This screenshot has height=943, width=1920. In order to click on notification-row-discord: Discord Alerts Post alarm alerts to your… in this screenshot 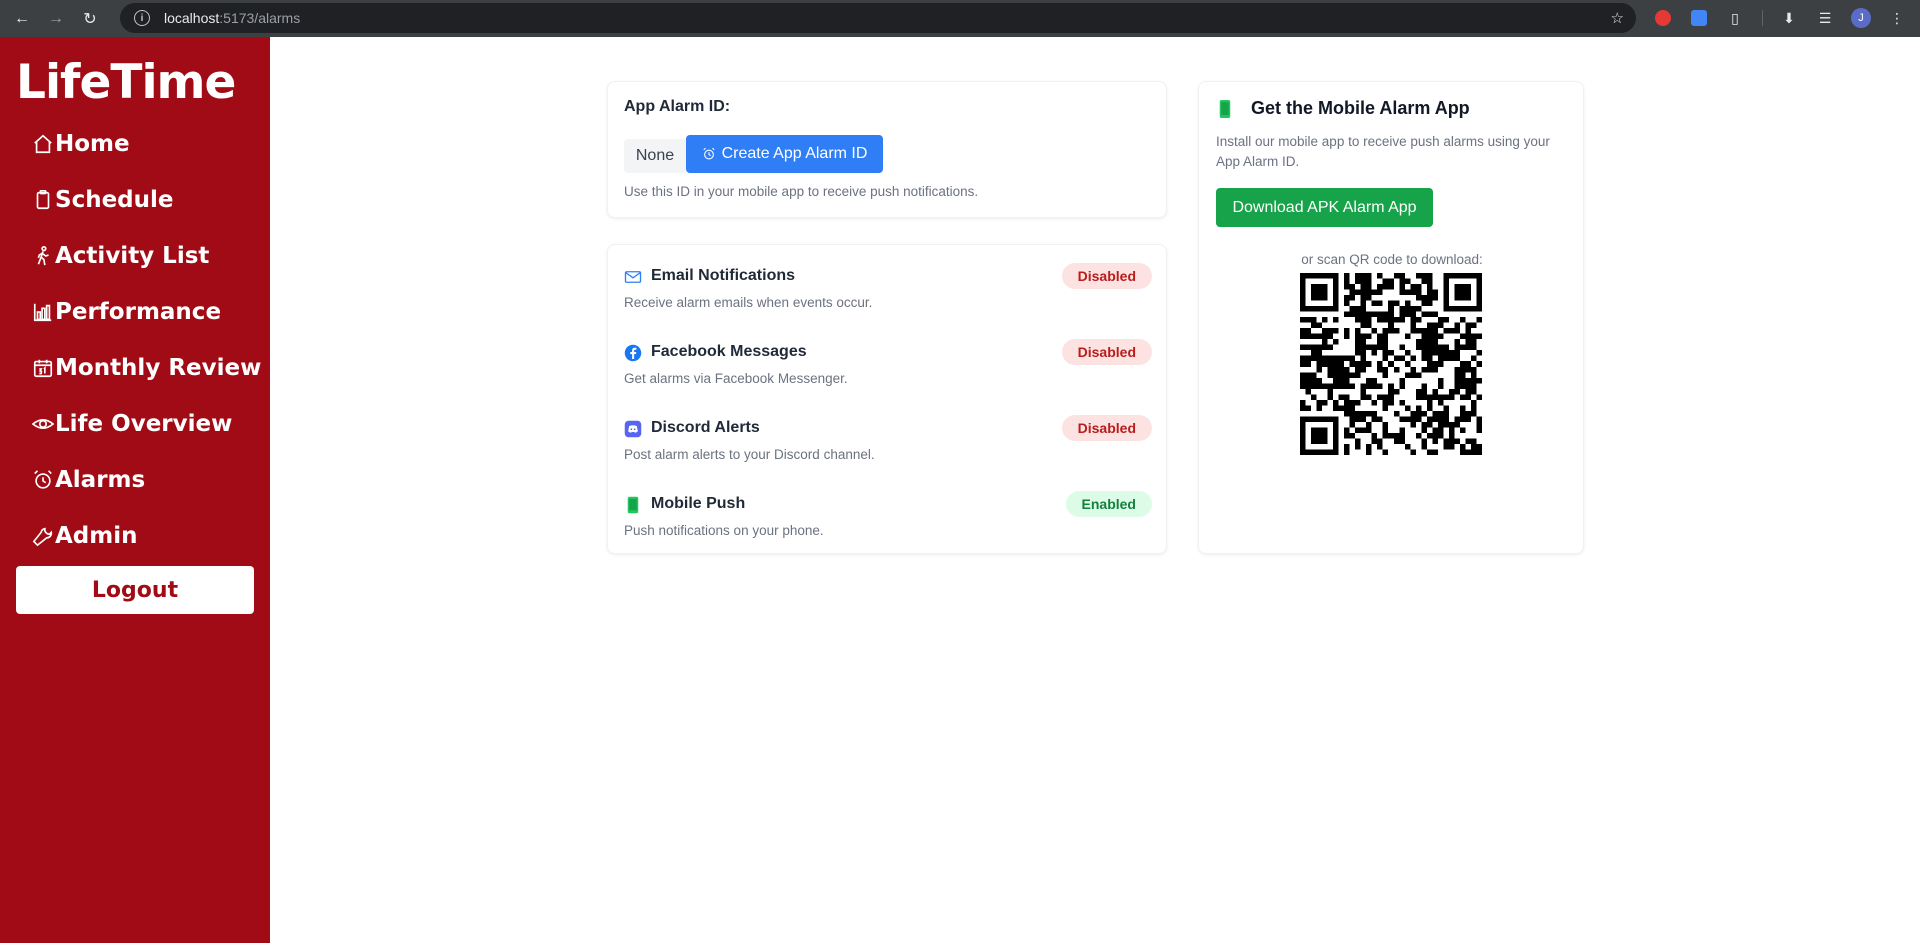, I will do `click(888, 445)`.